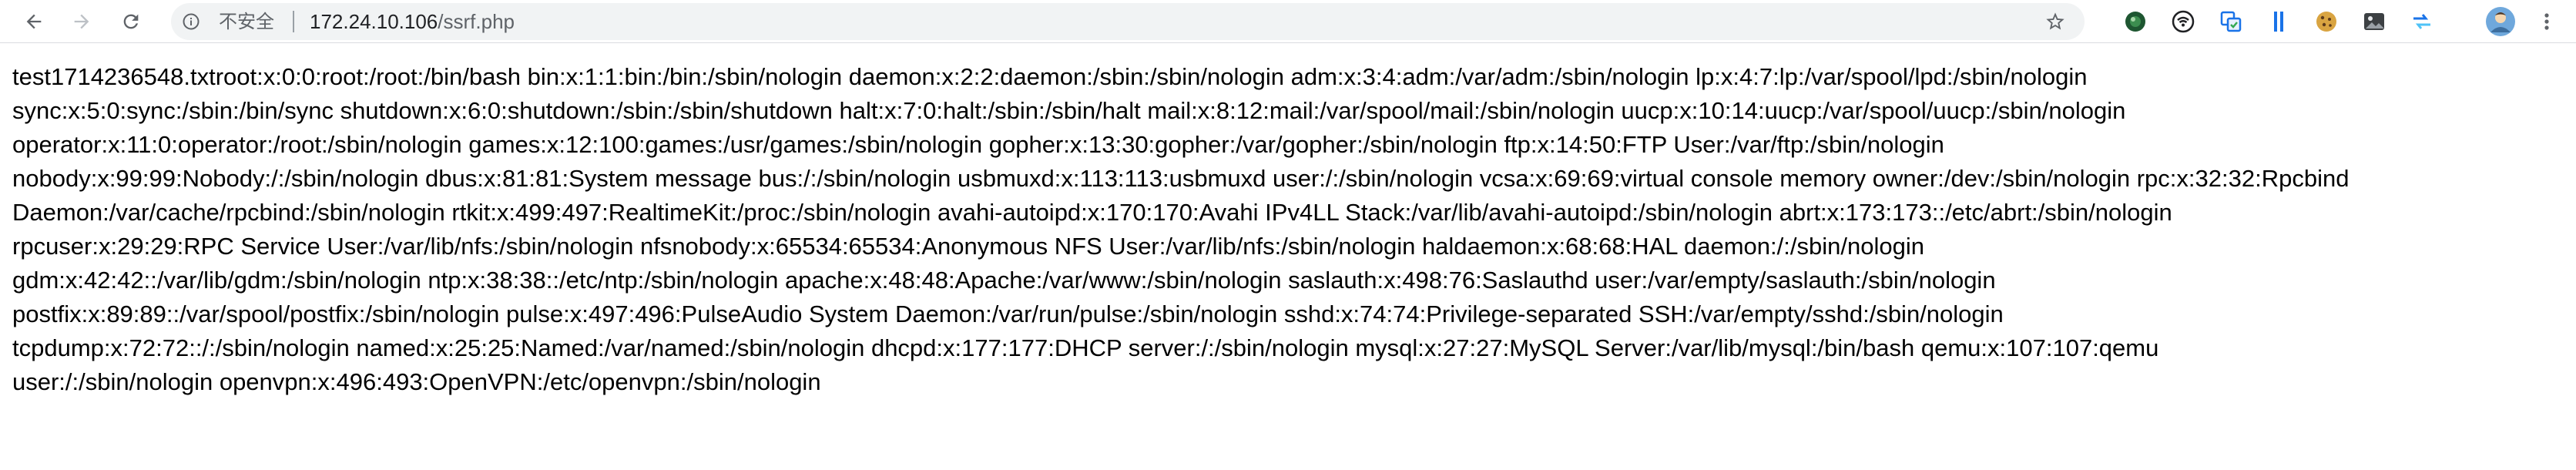  I want to click on more-vertical-icon, so click(2546, 21).